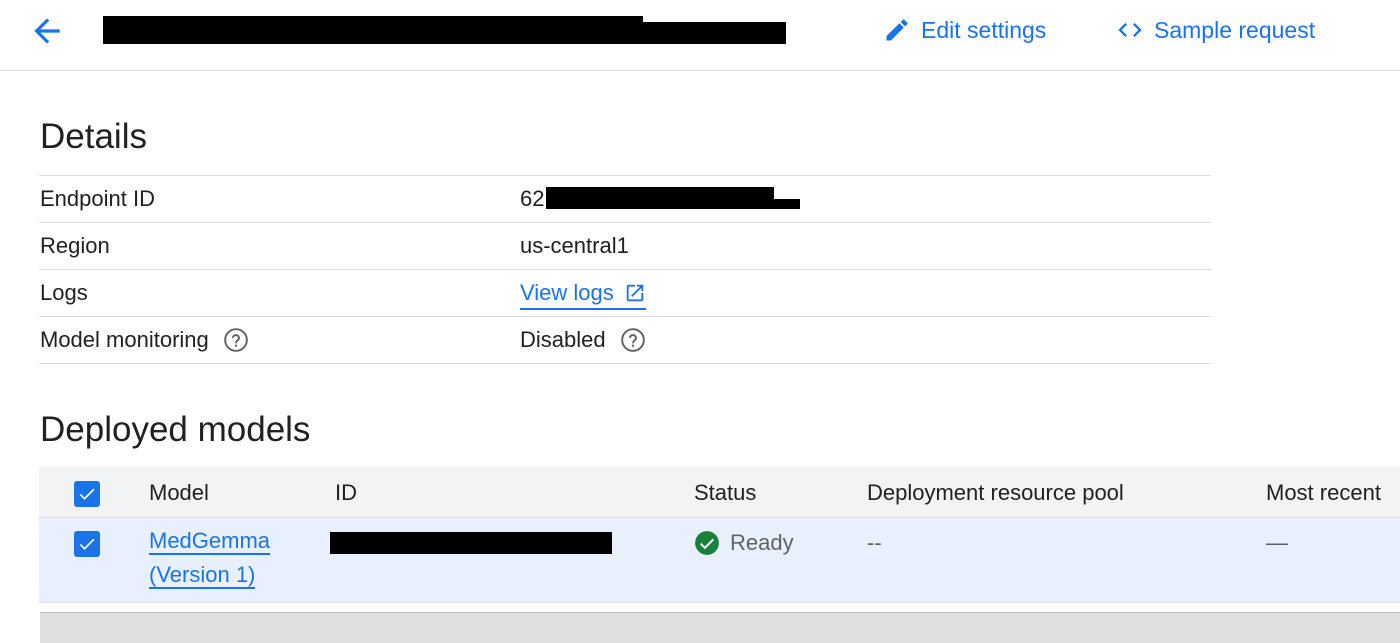 The height and width of the screenshot is (643, 1400). I want to click on details-row-model-monitoring: Model monitoring Disabled, so click(625, 340).